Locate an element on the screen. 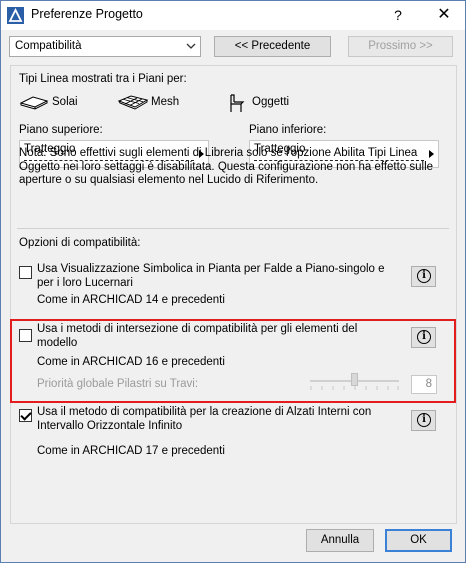  help-button: ? is located at coordinates (398, 15).